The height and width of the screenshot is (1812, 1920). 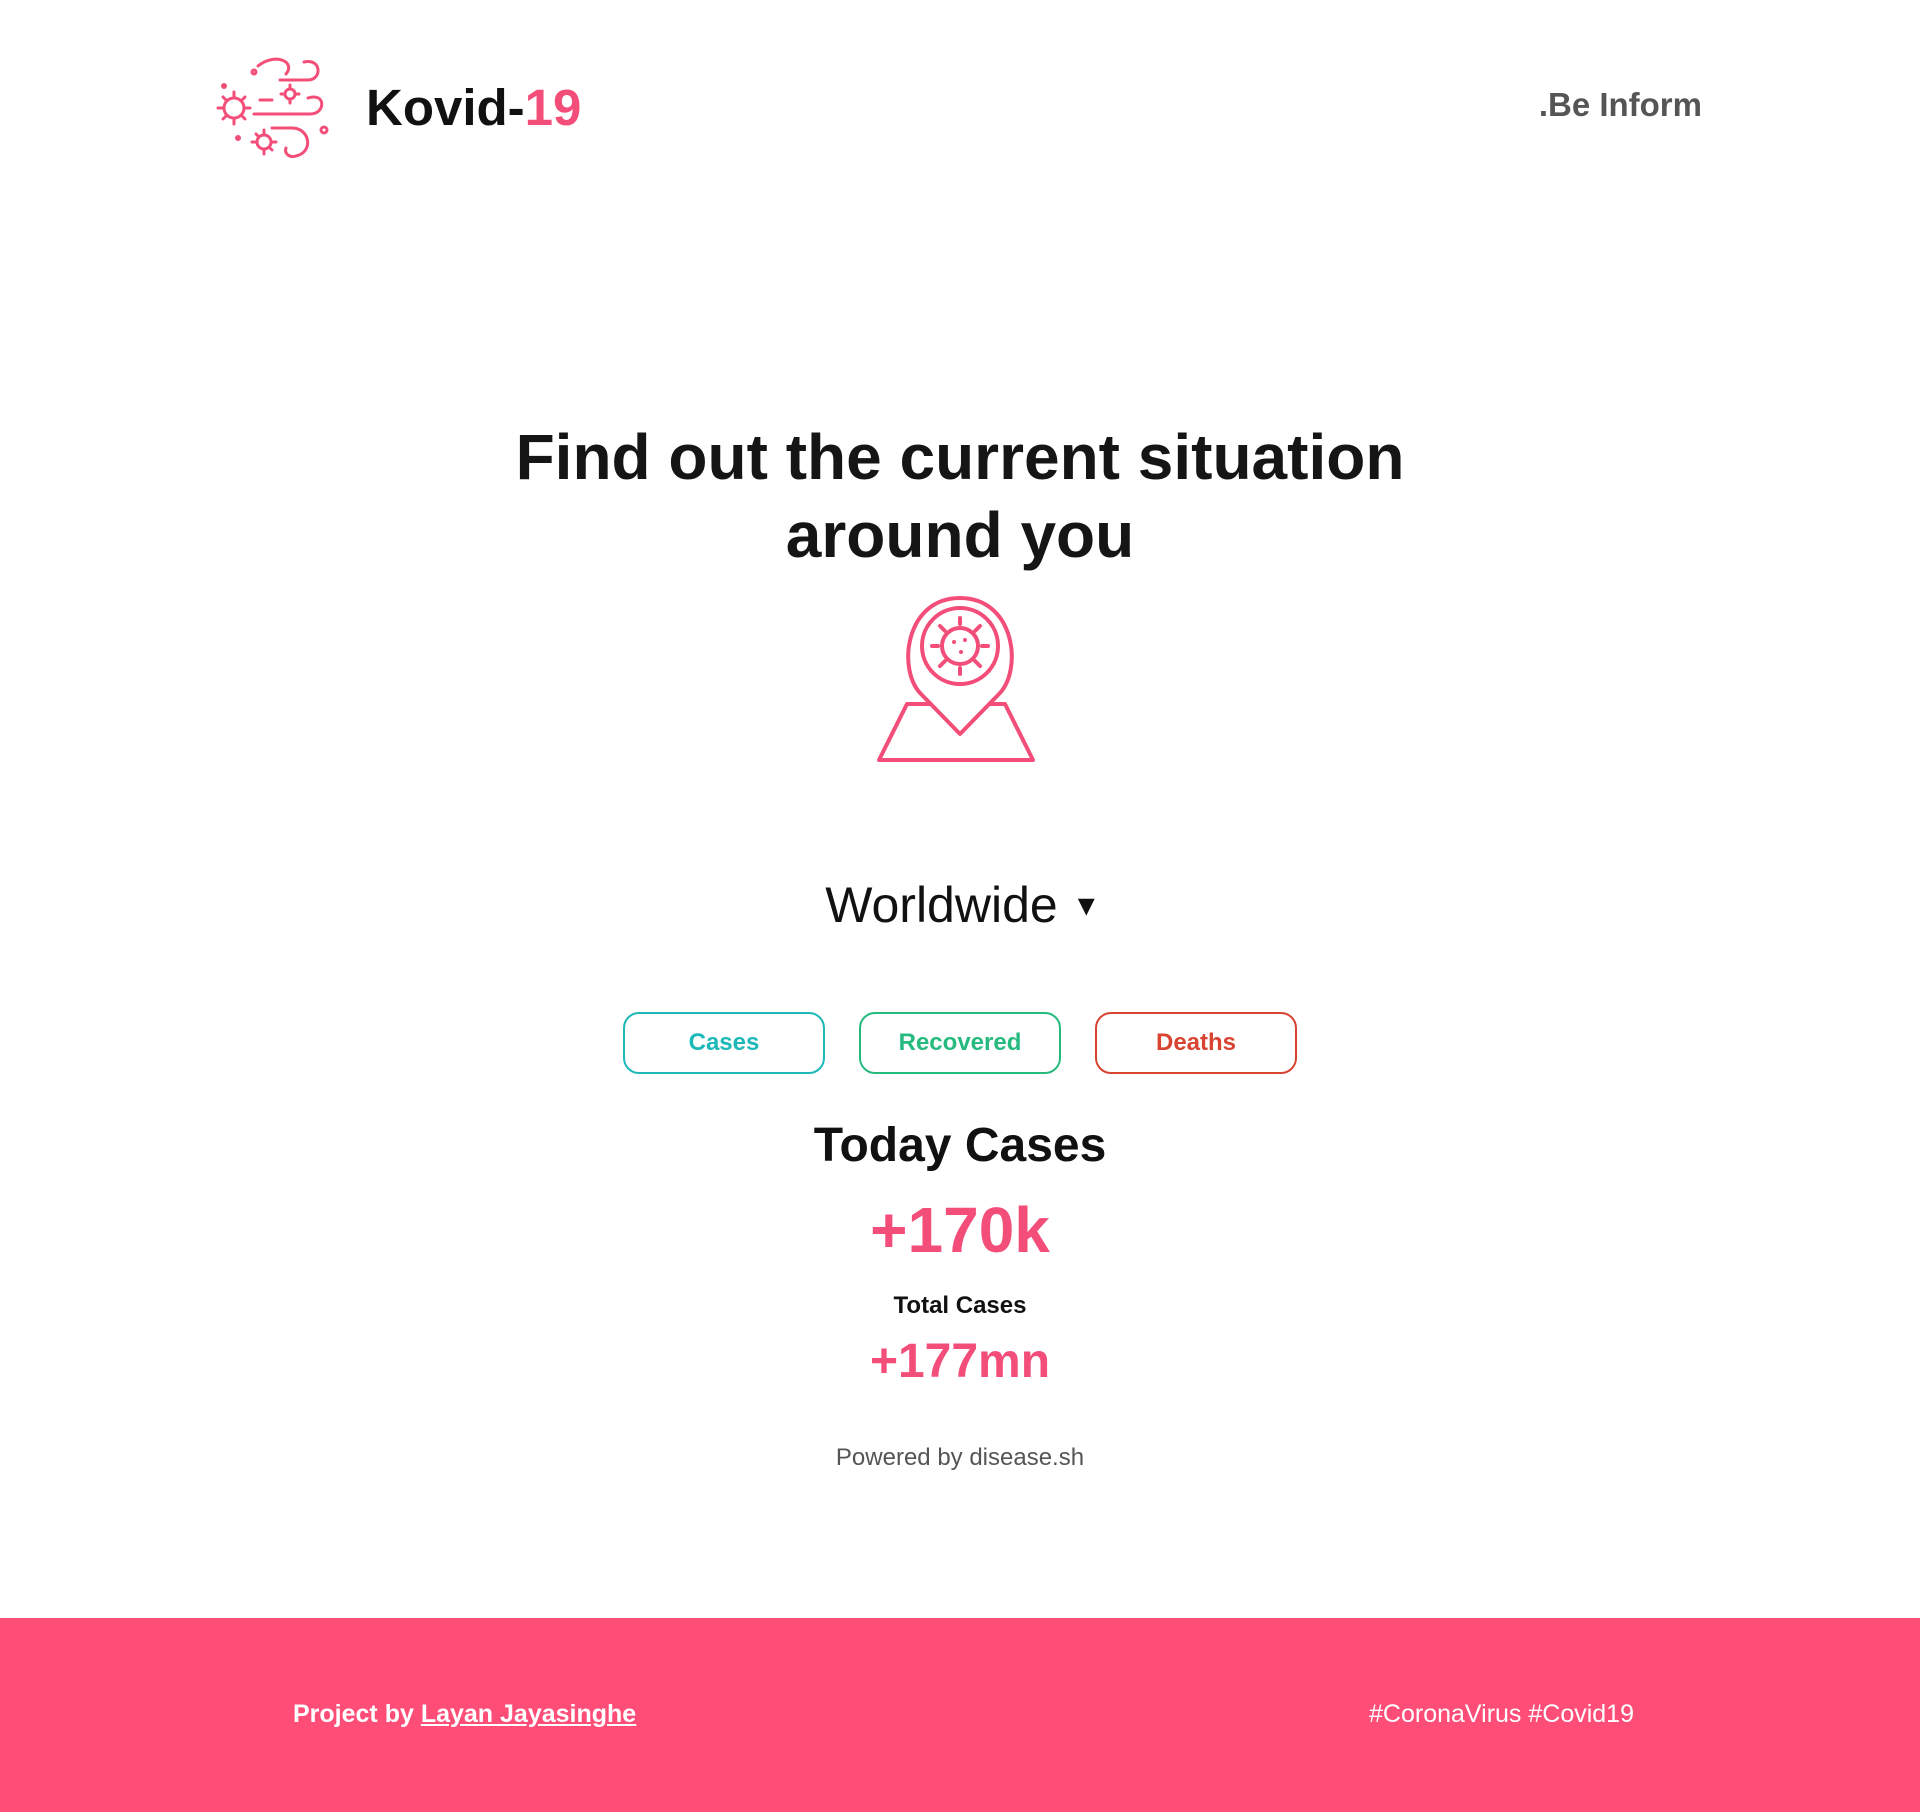 What do you see at coordinates (960, 107) in the screenshot?
I see `site-header: Kovid-19 .Be Inform` at bounding box center [960, 107].